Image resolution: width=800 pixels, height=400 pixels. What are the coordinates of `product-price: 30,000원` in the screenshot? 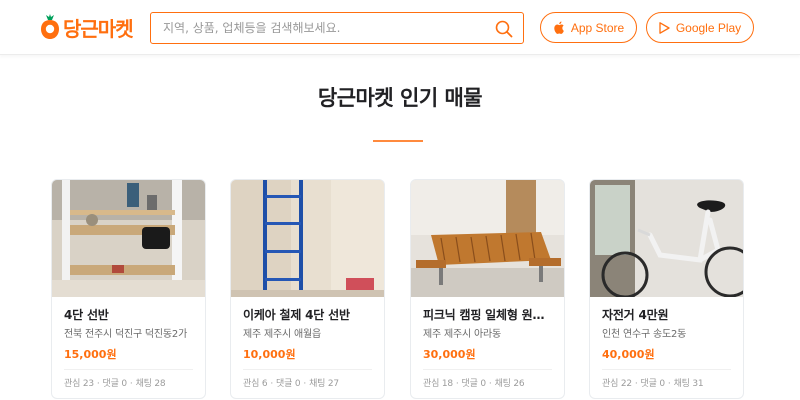 It's located at (449, 354).